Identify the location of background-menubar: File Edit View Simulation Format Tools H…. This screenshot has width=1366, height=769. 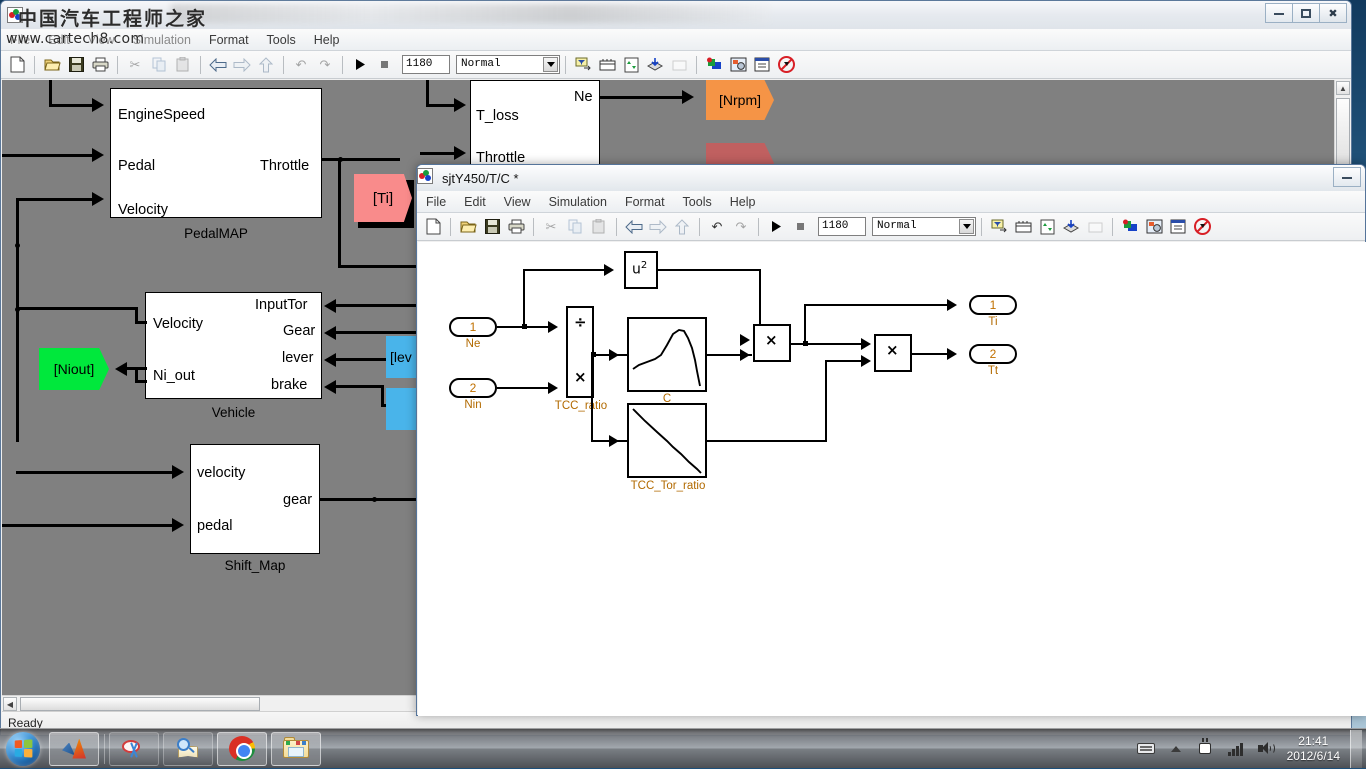
(676, 40).